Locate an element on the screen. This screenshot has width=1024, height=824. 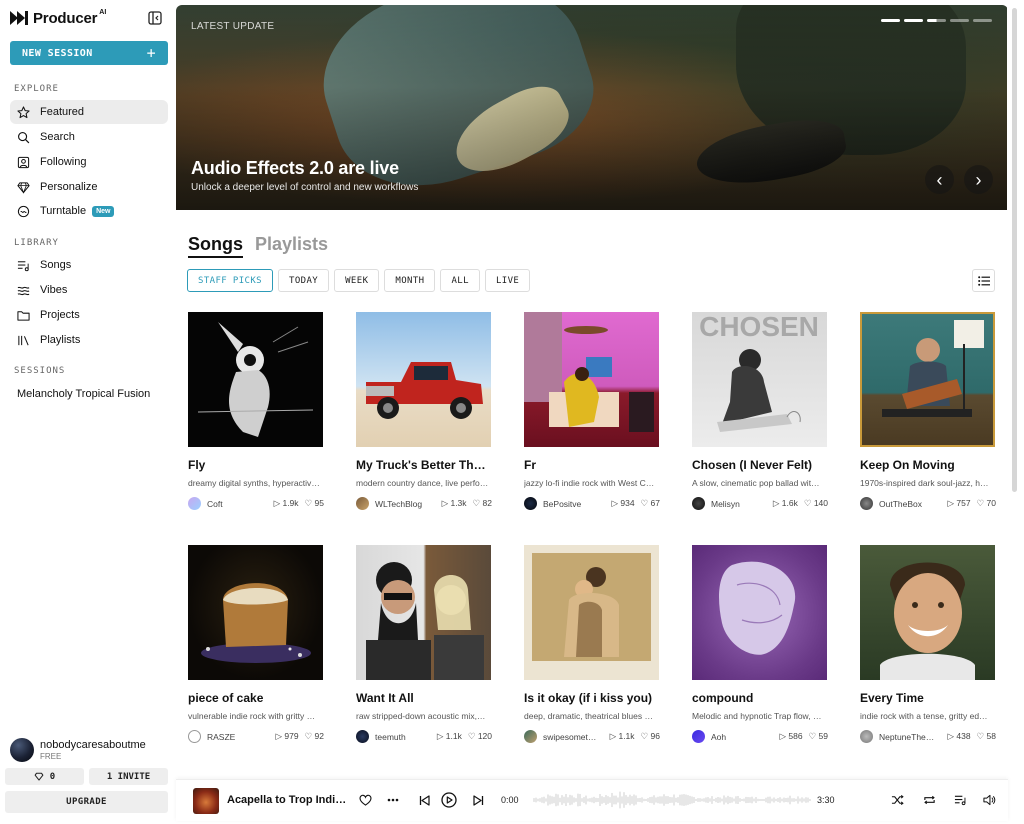
sidebar-item-featured: Featured is located at coordinates (89, 112).